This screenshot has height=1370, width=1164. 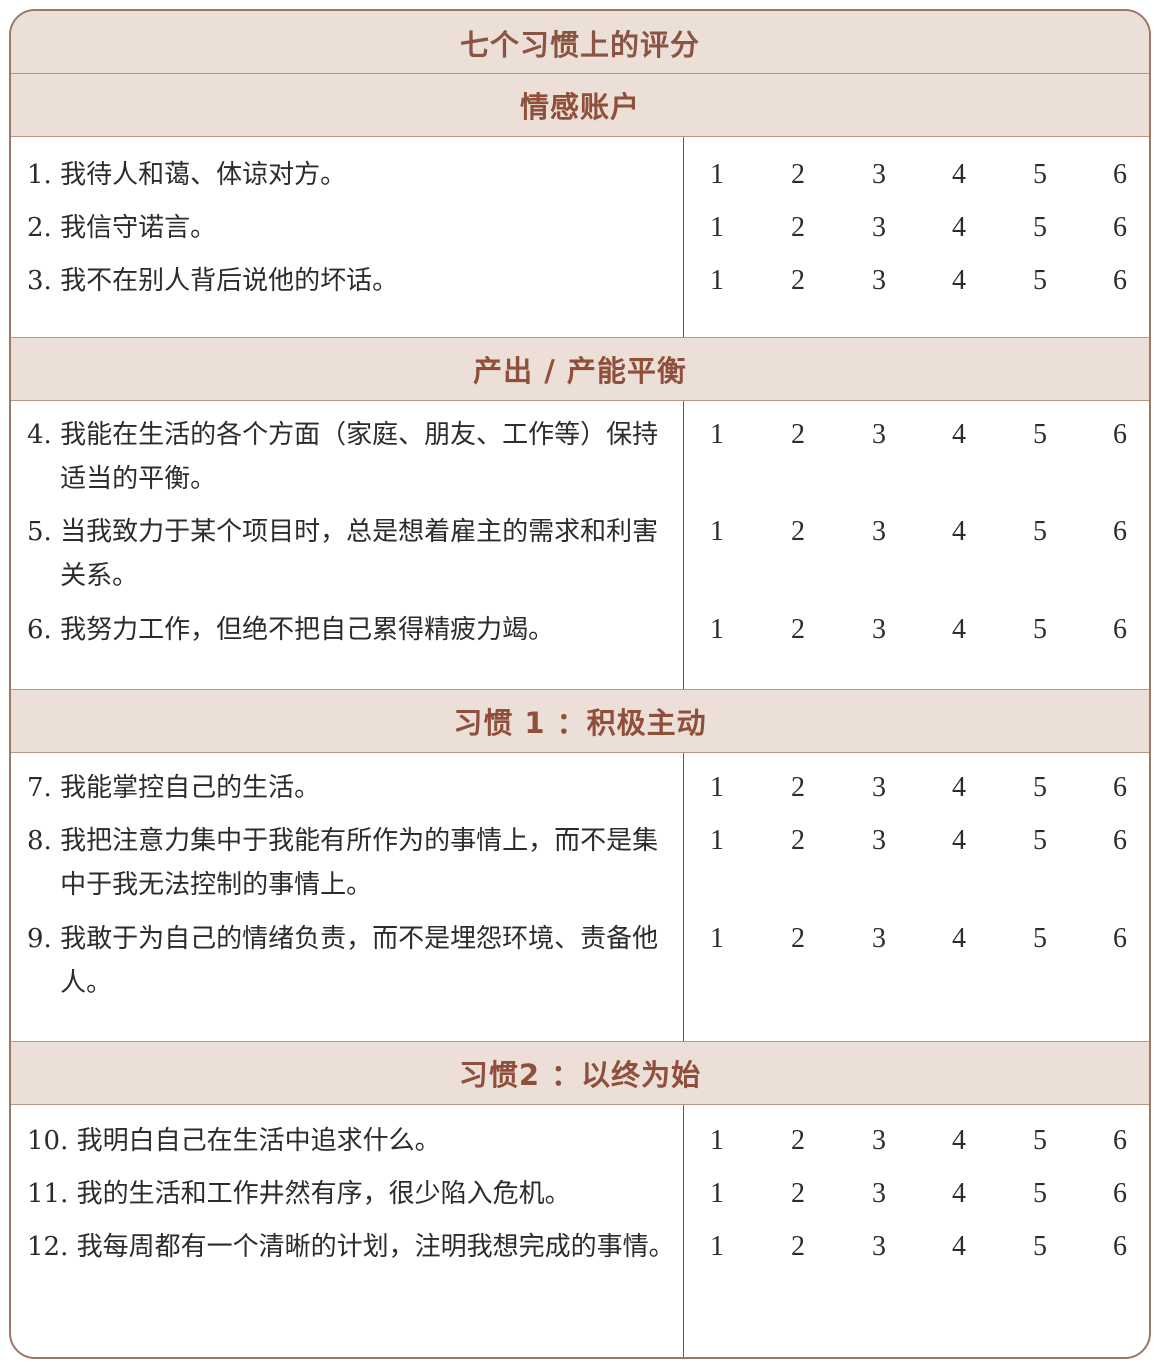 What do you see at coordinates (352, 630) in the screenshot?
I see `list-item: 6. 我努力工作，但绝不把自己累得精疲力竭。` at bounding box center [352, 630].